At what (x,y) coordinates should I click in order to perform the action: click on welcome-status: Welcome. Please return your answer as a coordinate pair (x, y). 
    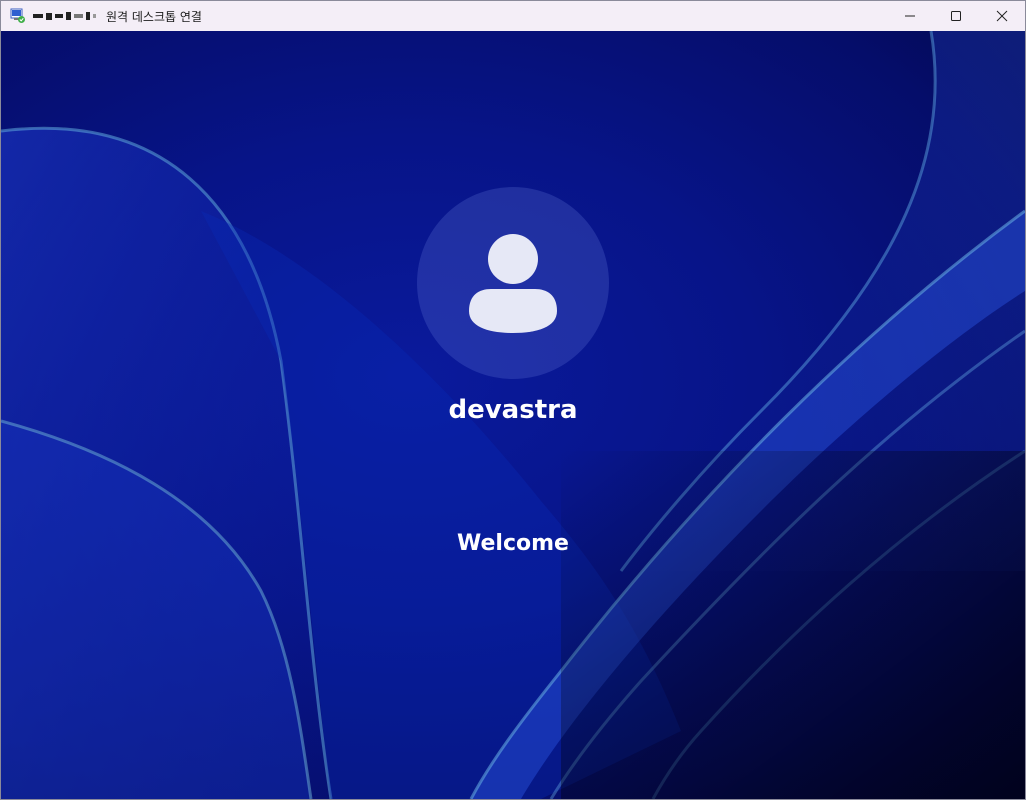
    Looking at the image, I should click on (513, 543).